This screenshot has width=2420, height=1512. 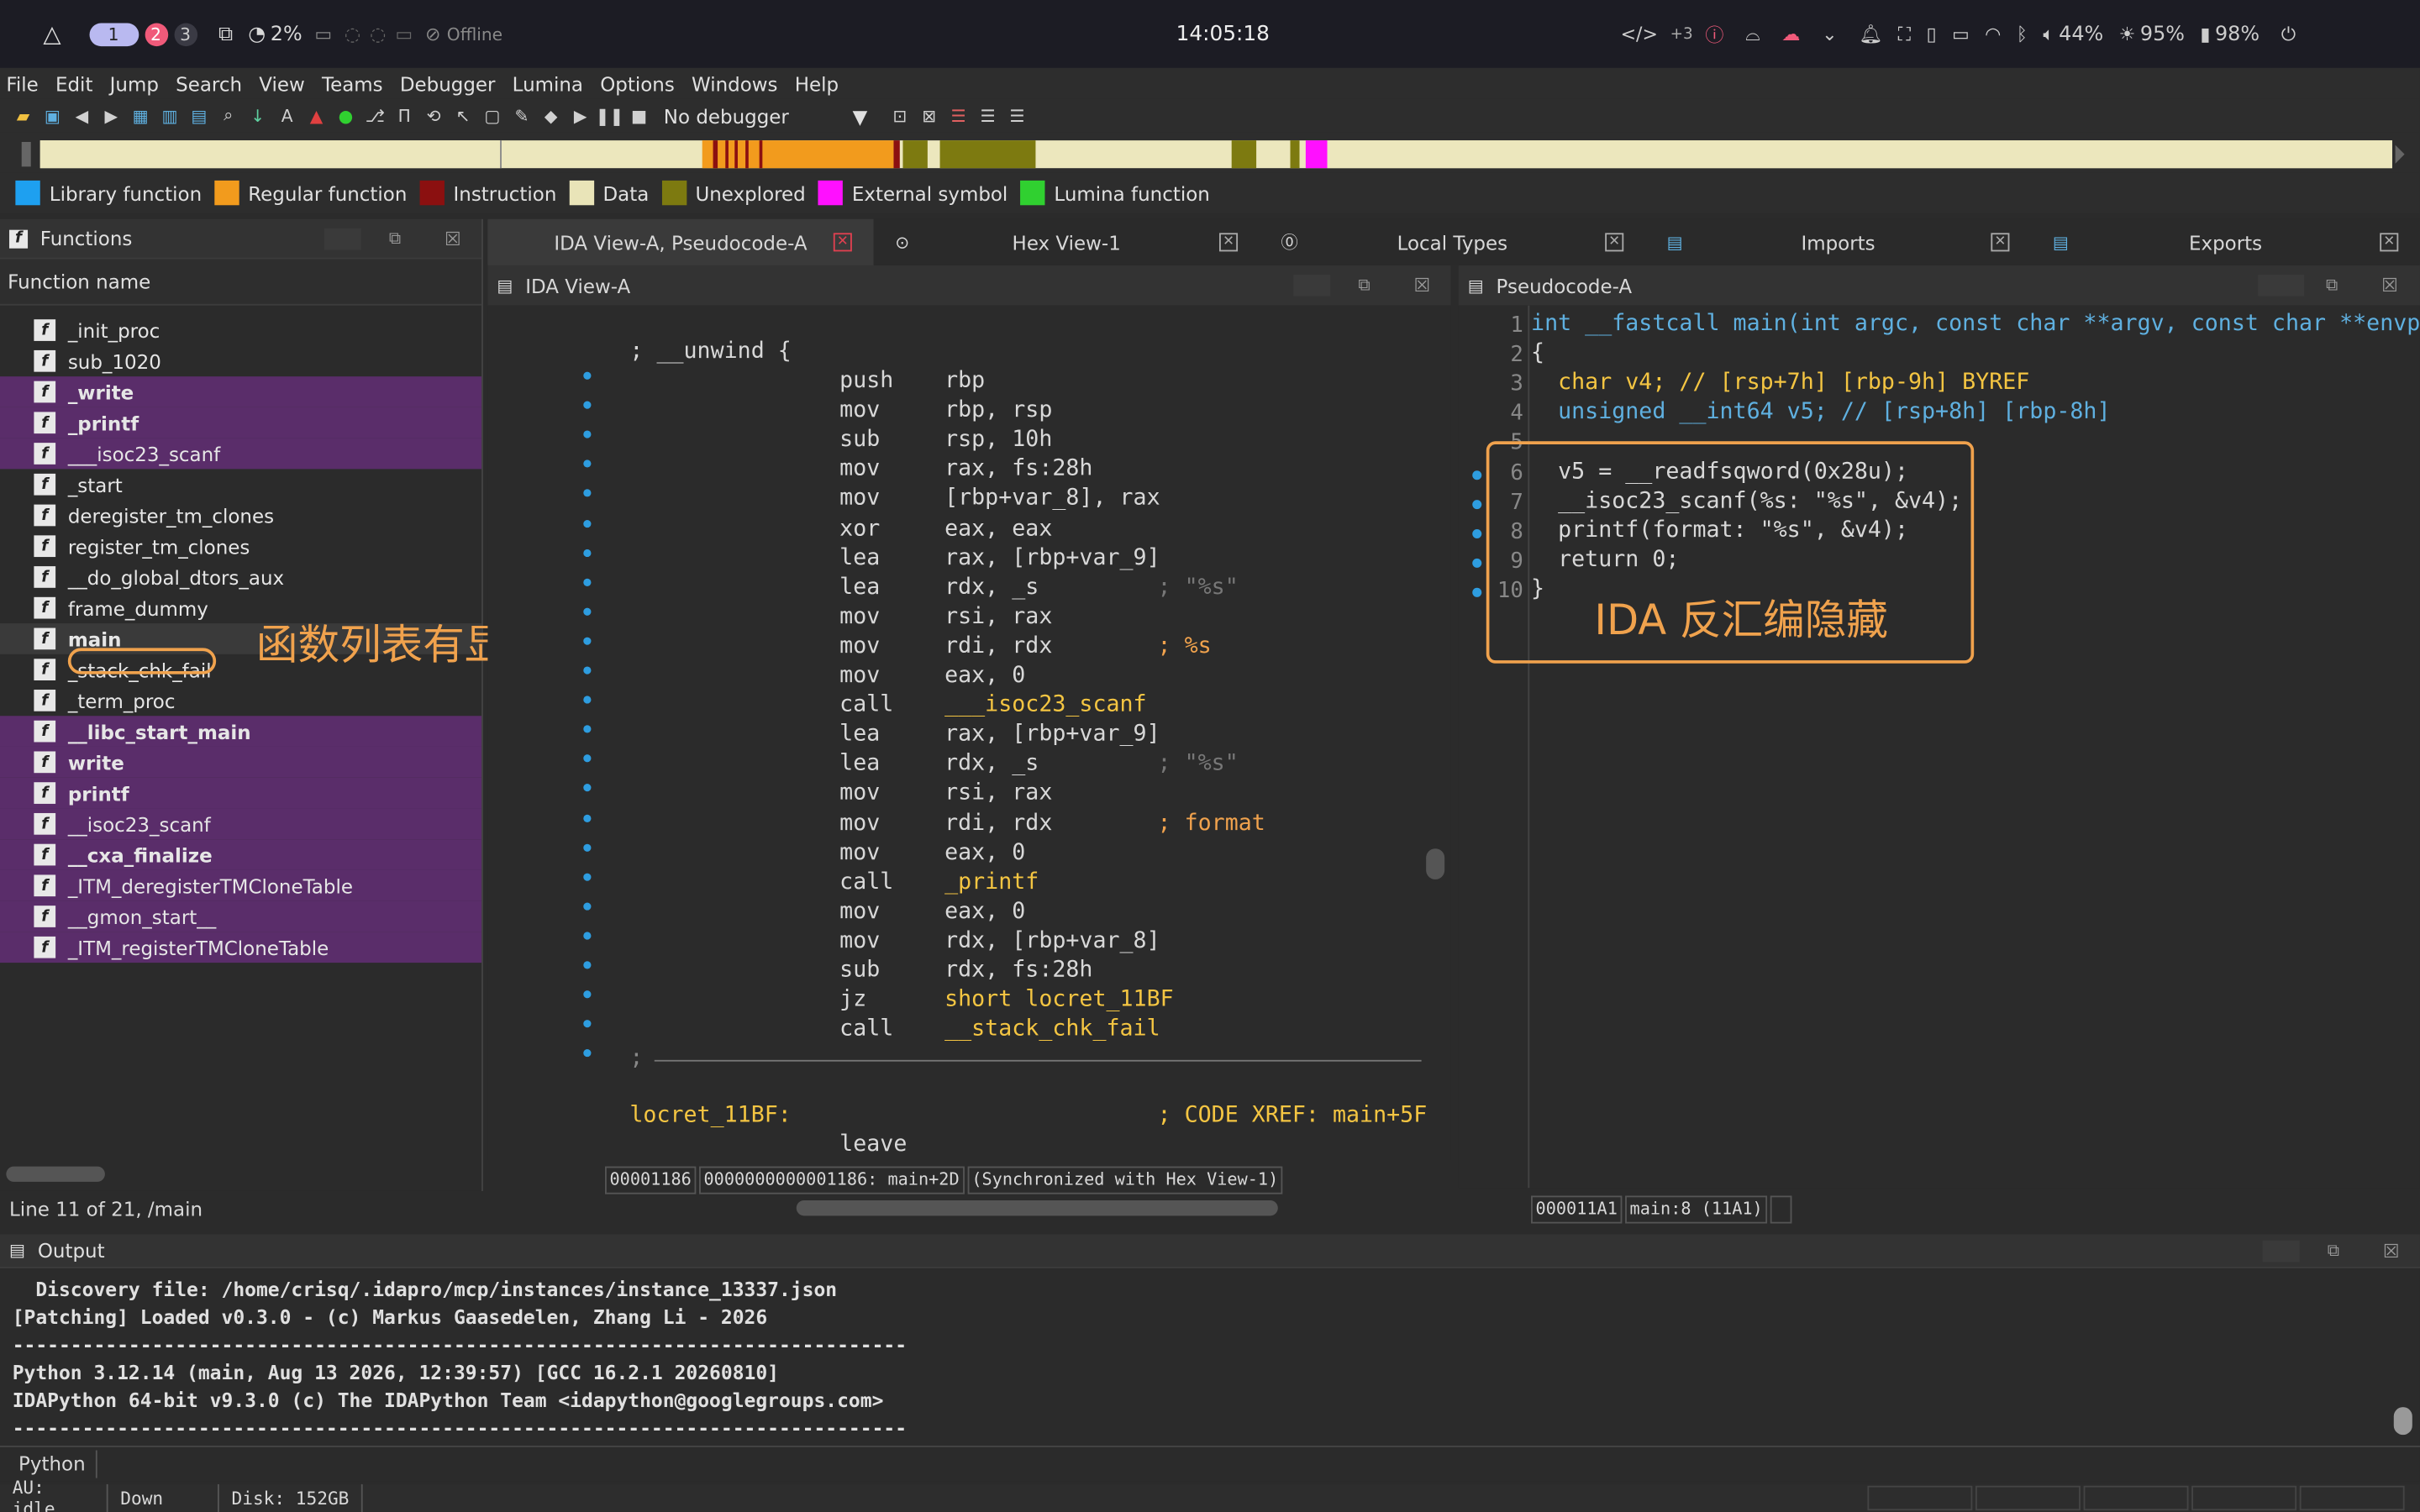 I want to click on function-row: f __gmon_start__, so click(x=241, y=916).